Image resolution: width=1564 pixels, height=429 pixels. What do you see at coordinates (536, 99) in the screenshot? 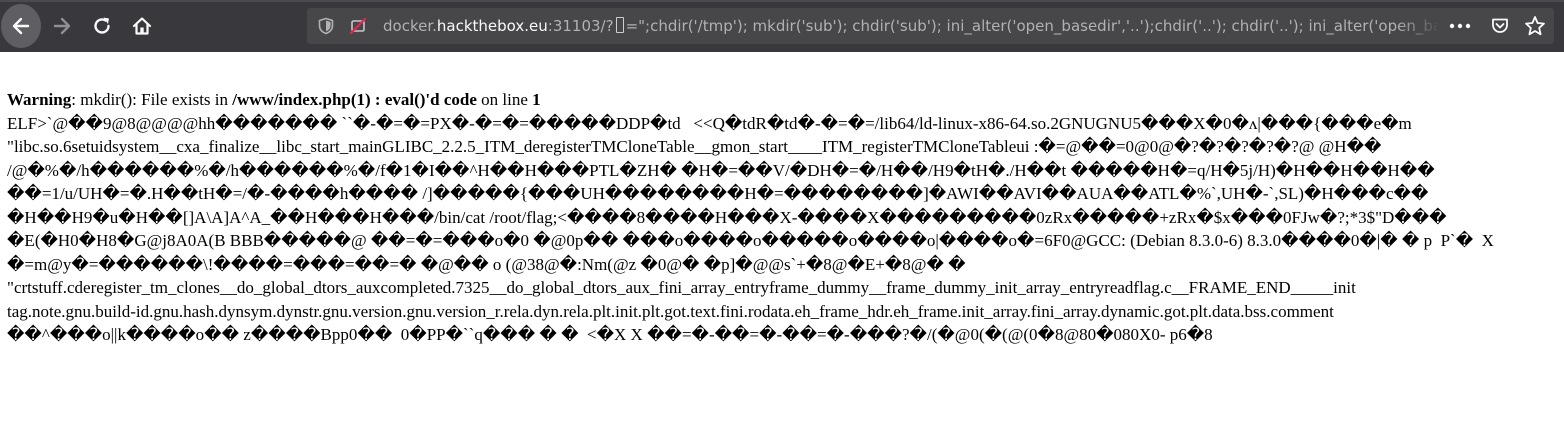
I see `warning-line-number: 1` at bounding box center [536, 99].